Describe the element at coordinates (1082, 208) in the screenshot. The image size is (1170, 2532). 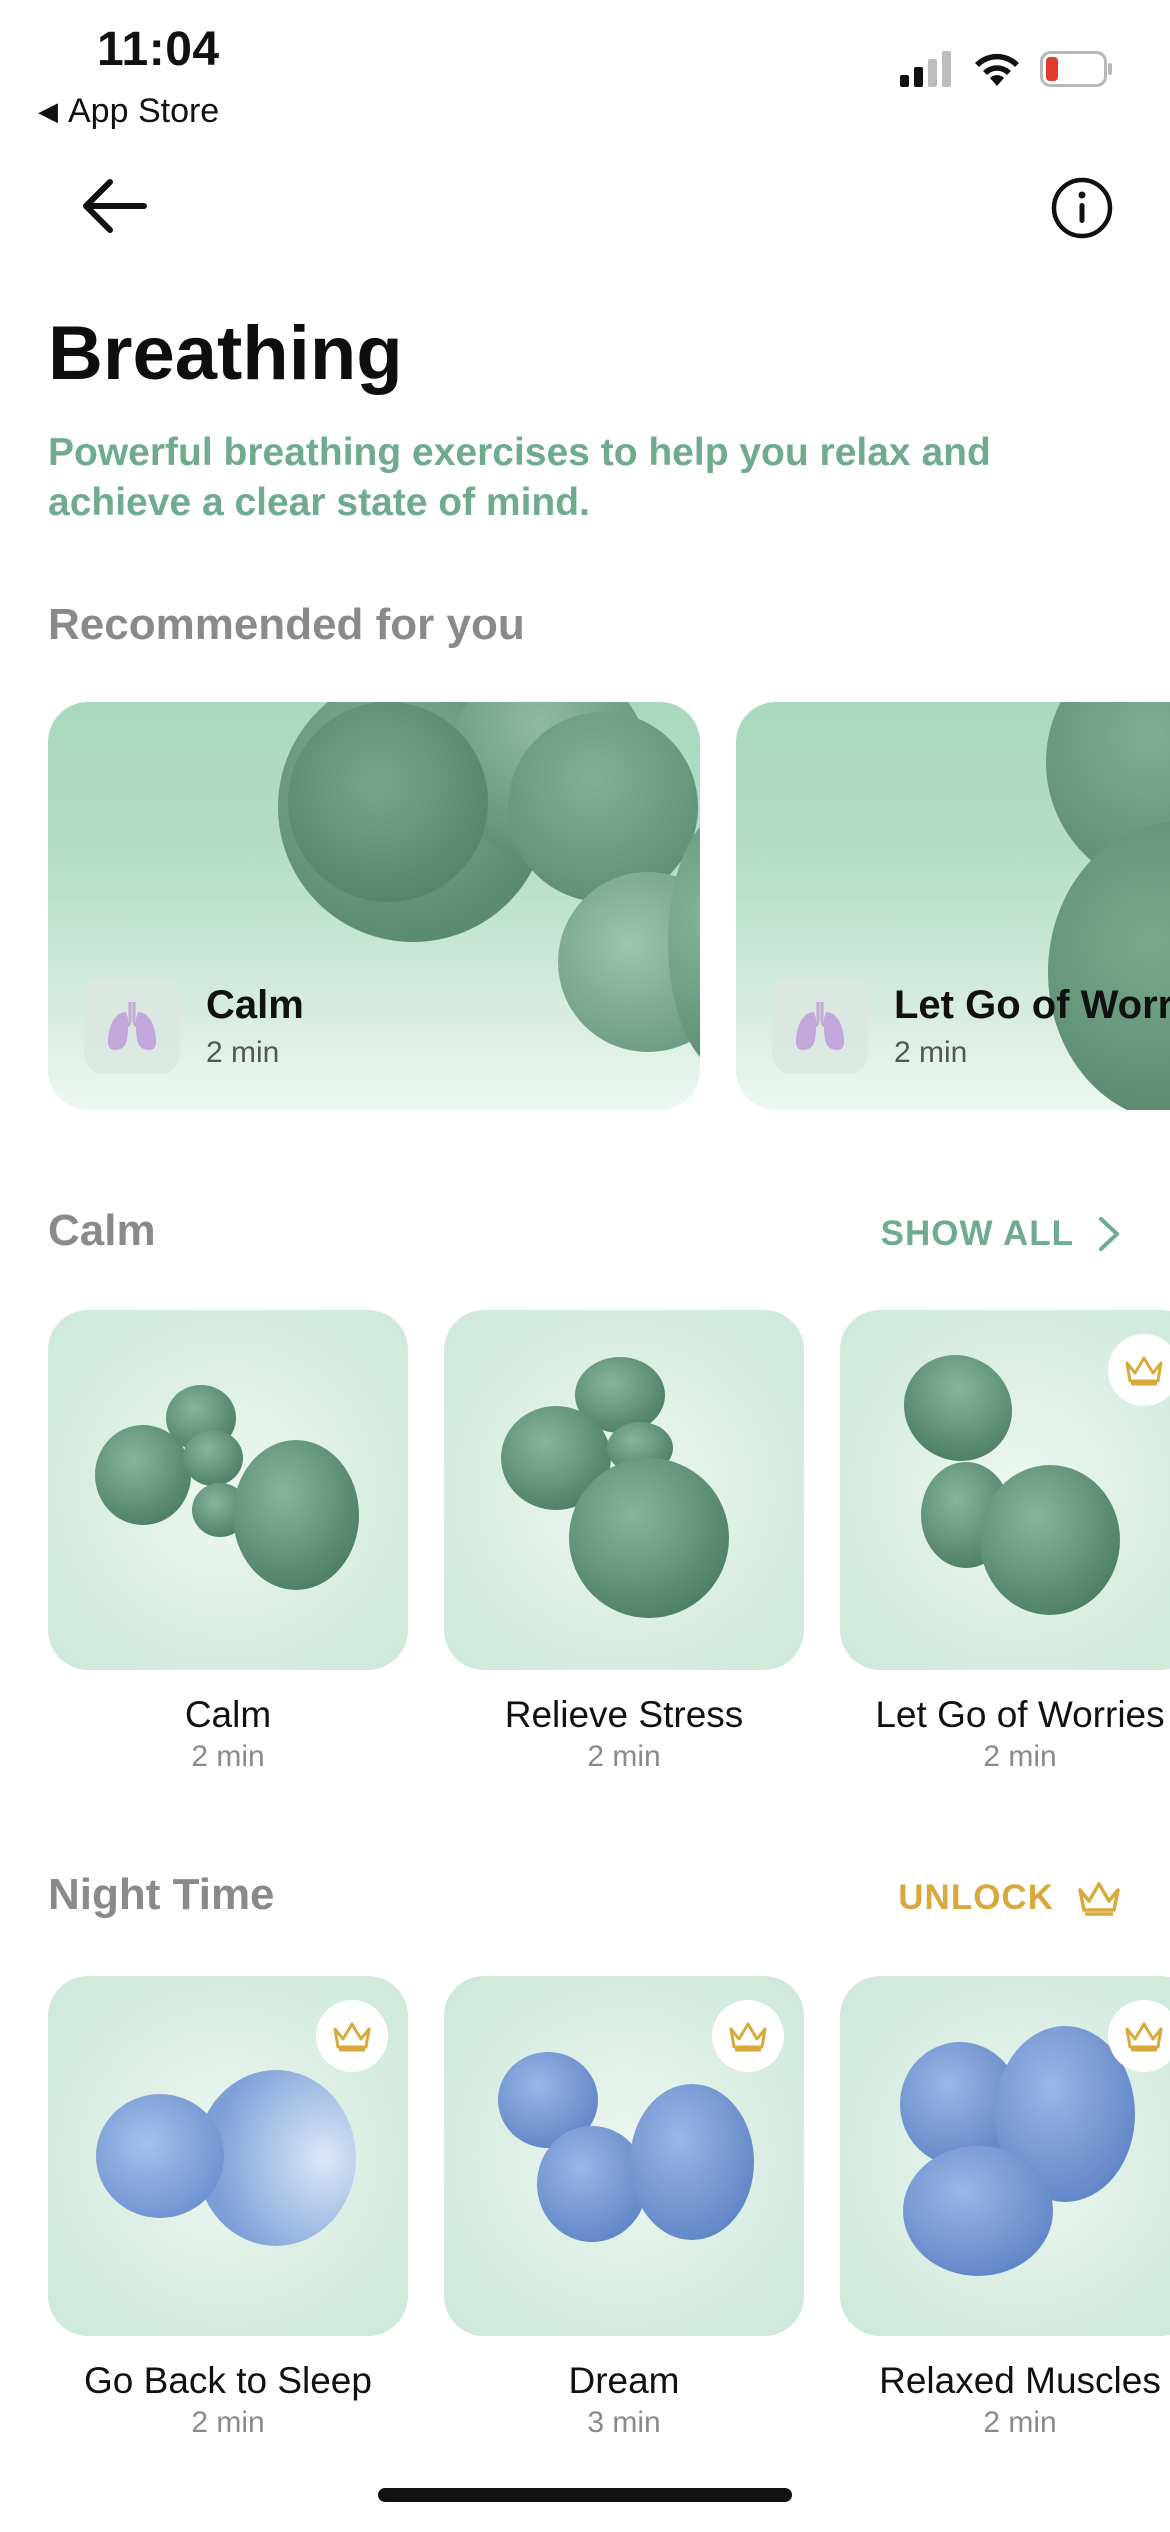
I see `info-icon` at that location.